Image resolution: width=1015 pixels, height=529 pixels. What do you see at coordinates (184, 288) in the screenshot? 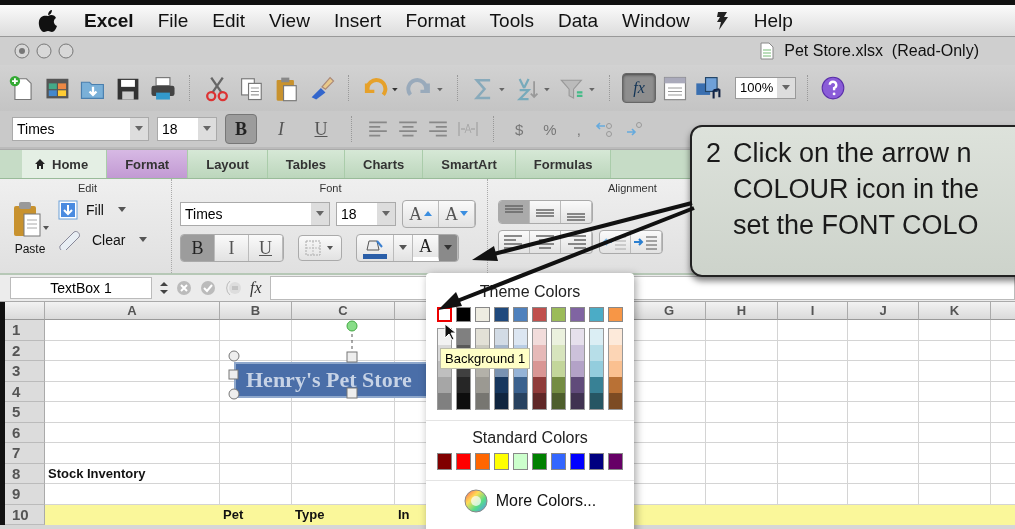
I see `cancel-icon` at bounding box center [184, 288].